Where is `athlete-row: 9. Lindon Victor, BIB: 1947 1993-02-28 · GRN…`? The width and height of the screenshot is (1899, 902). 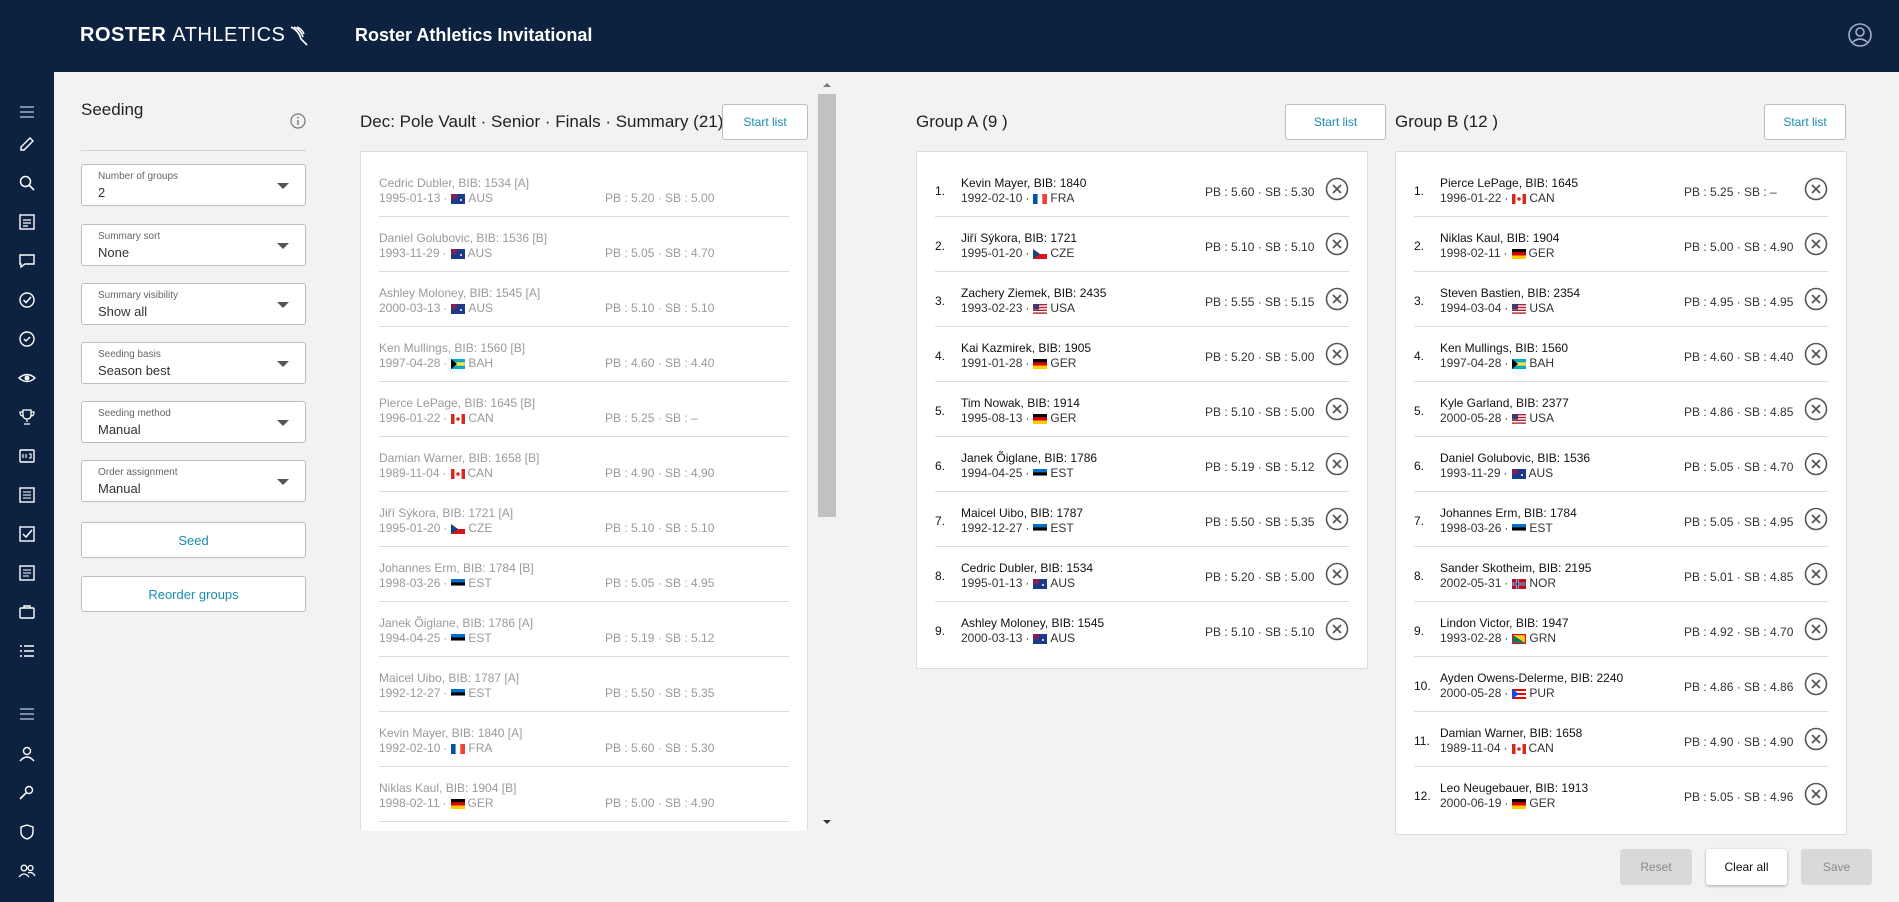
athlete-row: 9. Lindon Victor, BIB: 1947 1993-02-28 · GRN… is located at coordinates (1621, 629).